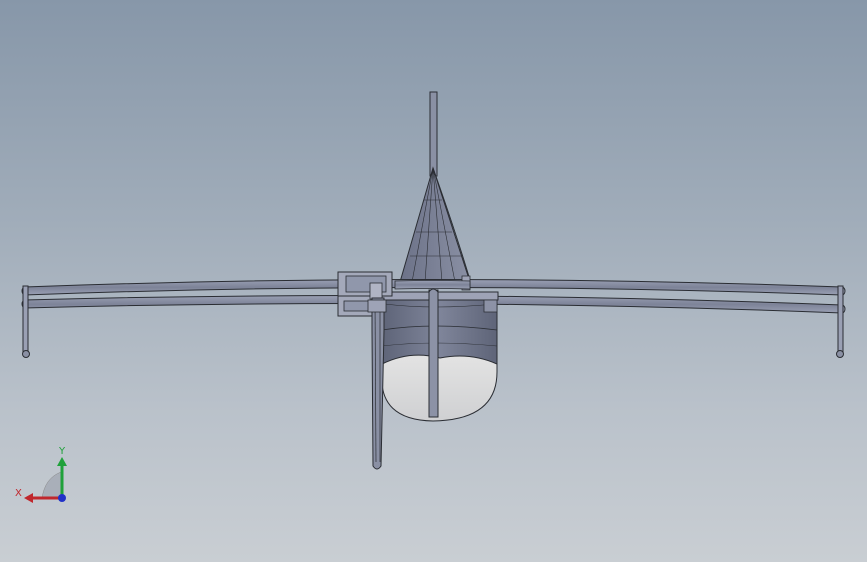 This screenshot has height=562, width=867. Describe the element at coordinates (433, 134) in the screenshot. I see `mast` at that location.